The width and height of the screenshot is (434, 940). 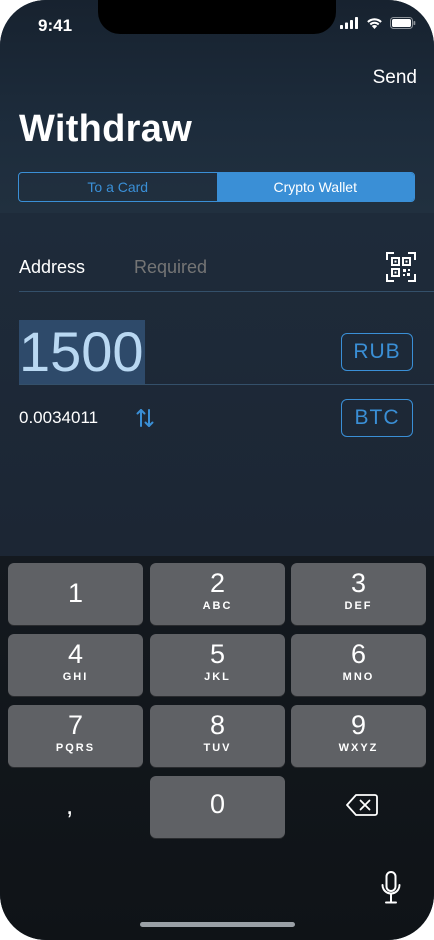 I want to click on key-4: 4 GHI, so click(x=75, y=665).